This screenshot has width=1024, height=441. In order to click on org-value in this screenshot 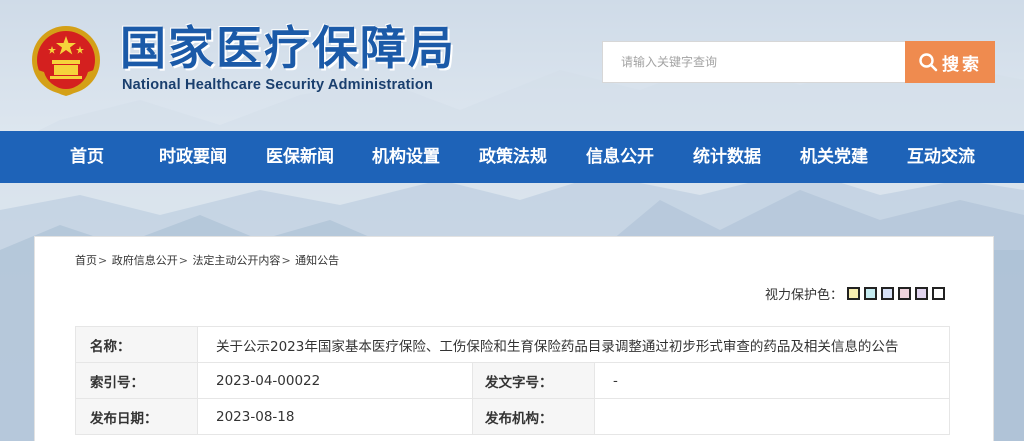, I will do `click(772, 416)`.